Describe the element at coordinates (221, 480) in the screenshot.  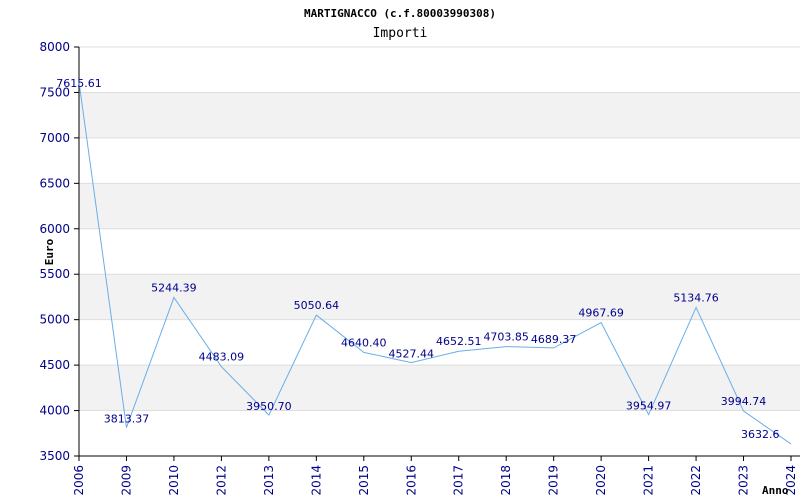
I see `x-tick-label: 2012` at that location.